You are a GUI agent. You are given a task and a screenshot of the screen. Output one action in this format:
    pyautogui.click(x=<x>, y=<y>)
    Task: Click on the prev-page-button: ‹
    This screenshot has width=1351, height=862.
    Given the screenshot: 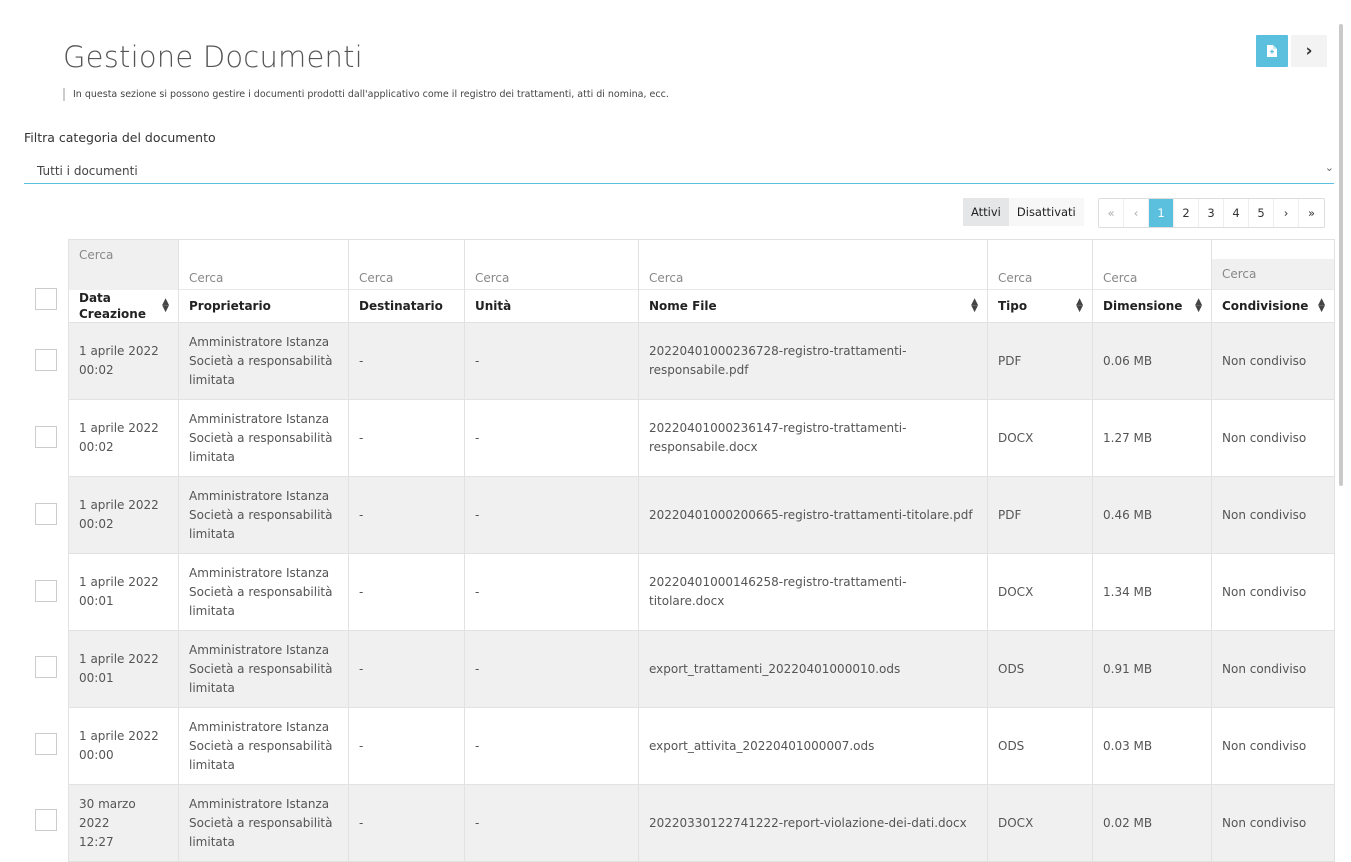 What is the action you would take?
    pyautogui.click(x=1136, y=213)
    